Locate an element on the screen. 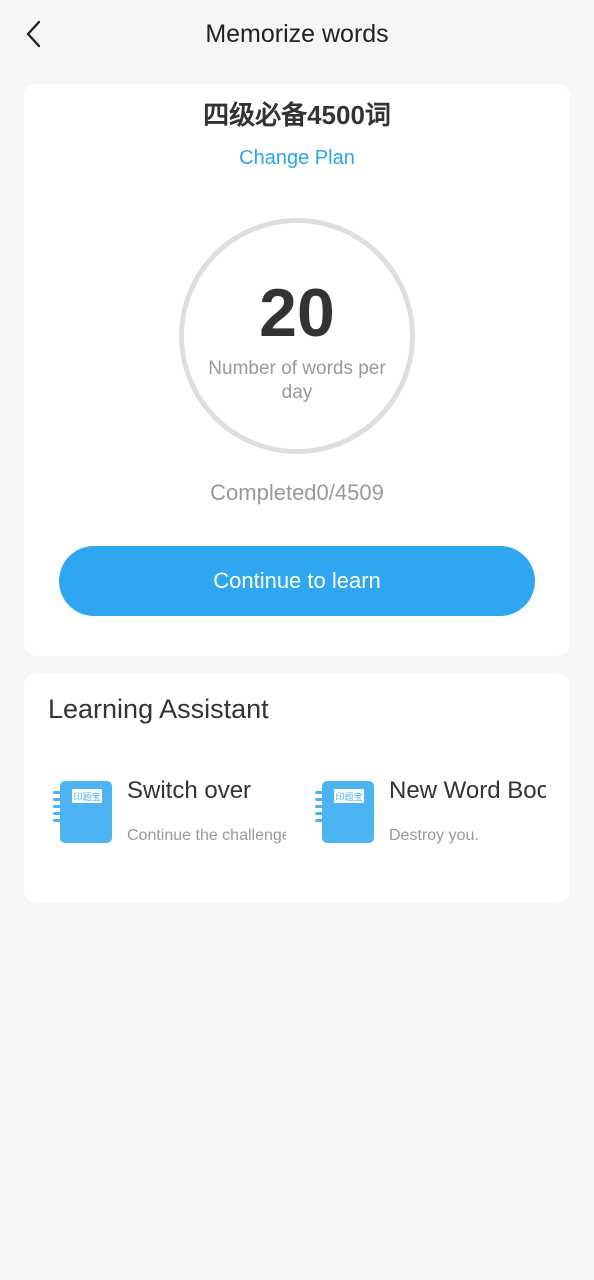 The image size is (594, 1280). tool-name: Switch over is located at coordinates (189, 790).